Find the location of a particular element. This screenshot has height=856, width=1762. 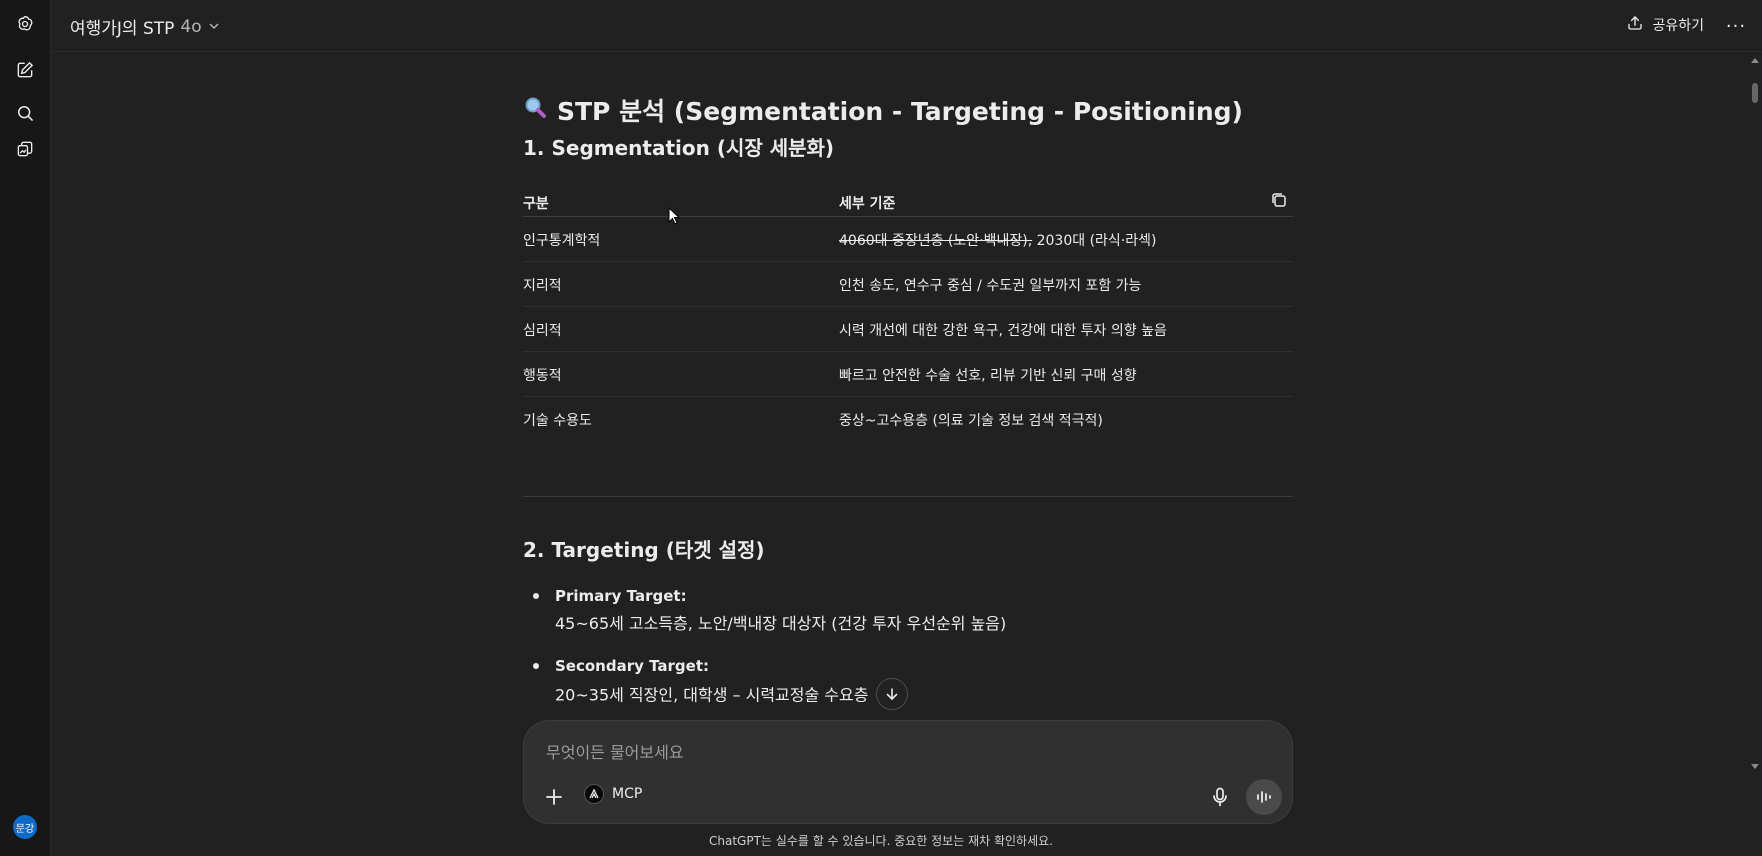

column-header: 구분 is located at coordinates (536, 204).